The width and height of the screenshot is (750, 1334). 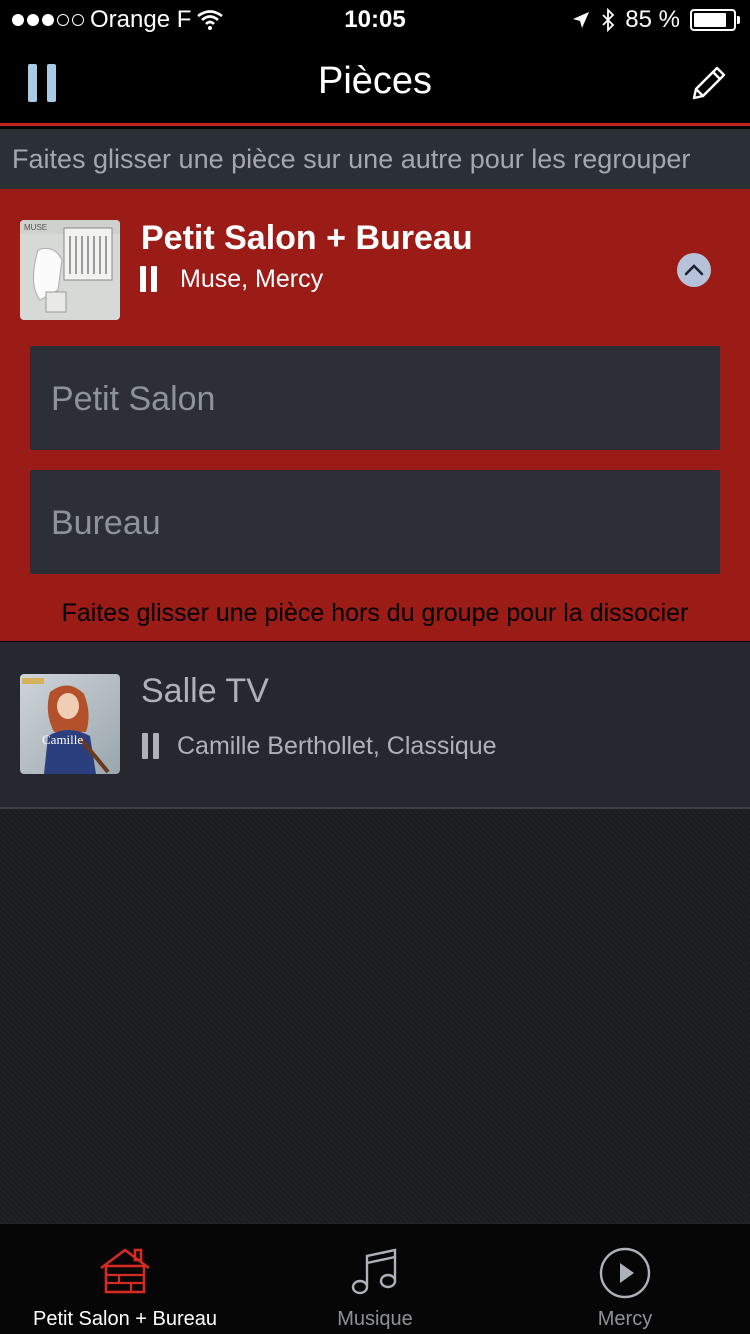 I want to click on tab-bar: Petit Salon + Bureau Musique Mercy, so click(x=375, y=1278).